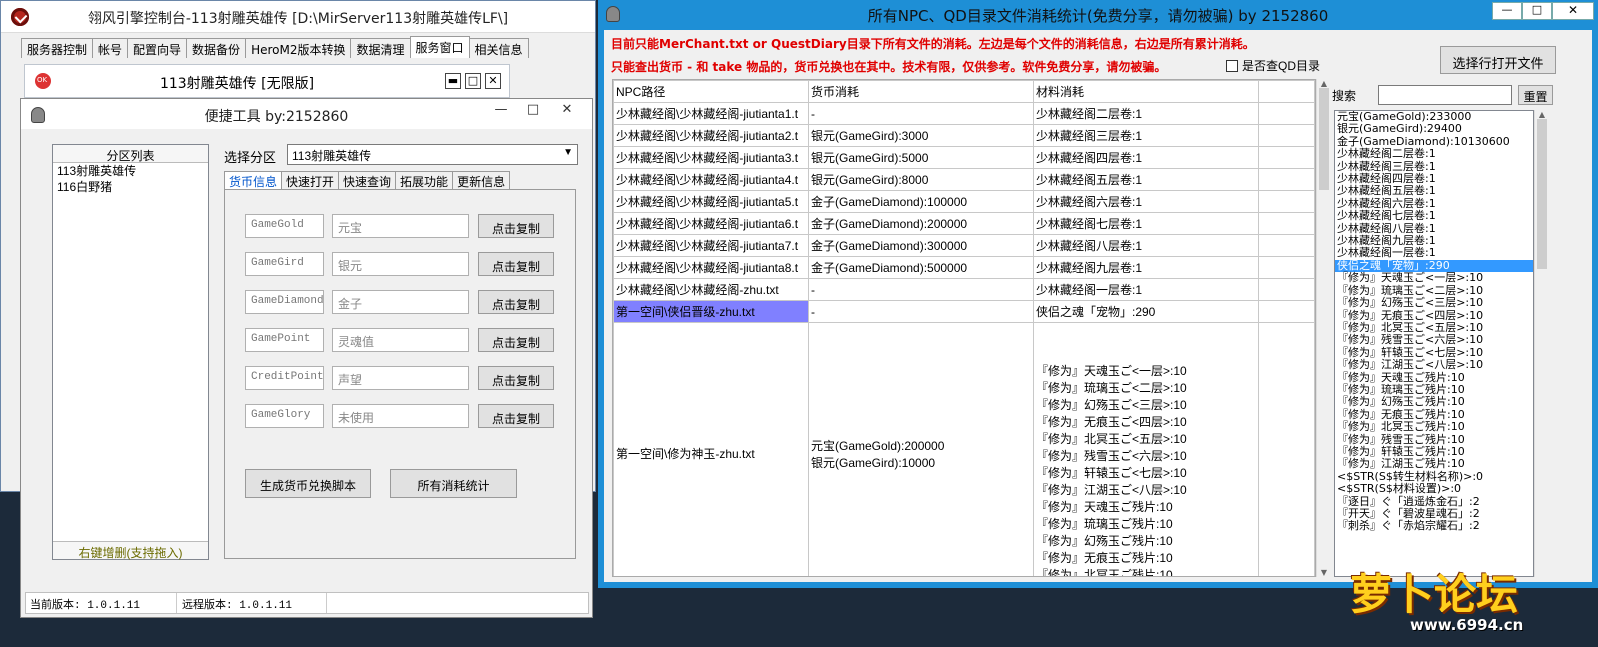 The width and height of the screenshot is (1598, 647). Describe the element at coordinates (400, 264) in the screenshot. I see `currency-name-field: 银元` at that location.